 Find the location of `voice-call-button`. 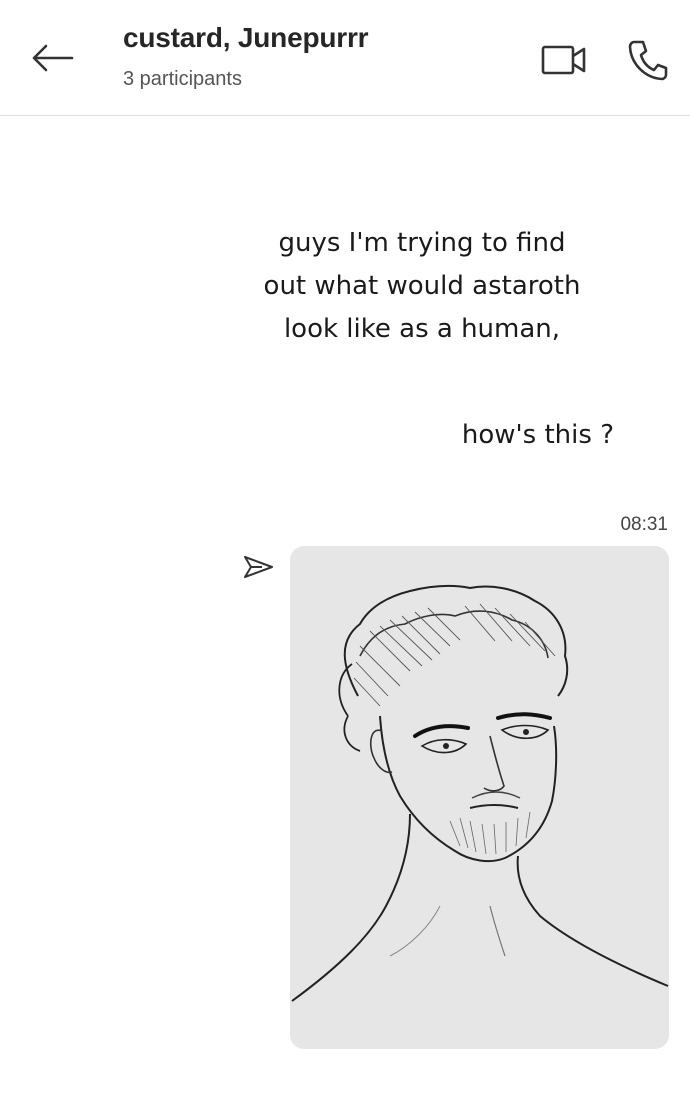

voice-call-button is located at coordinates (648, 60).